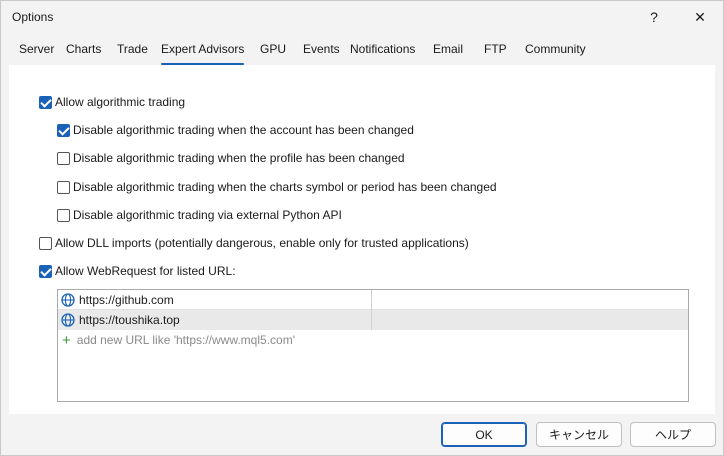 The image size is (724, 456). I want to click on tab-expert-advisors: Expert Advisors, so click(203, 53).